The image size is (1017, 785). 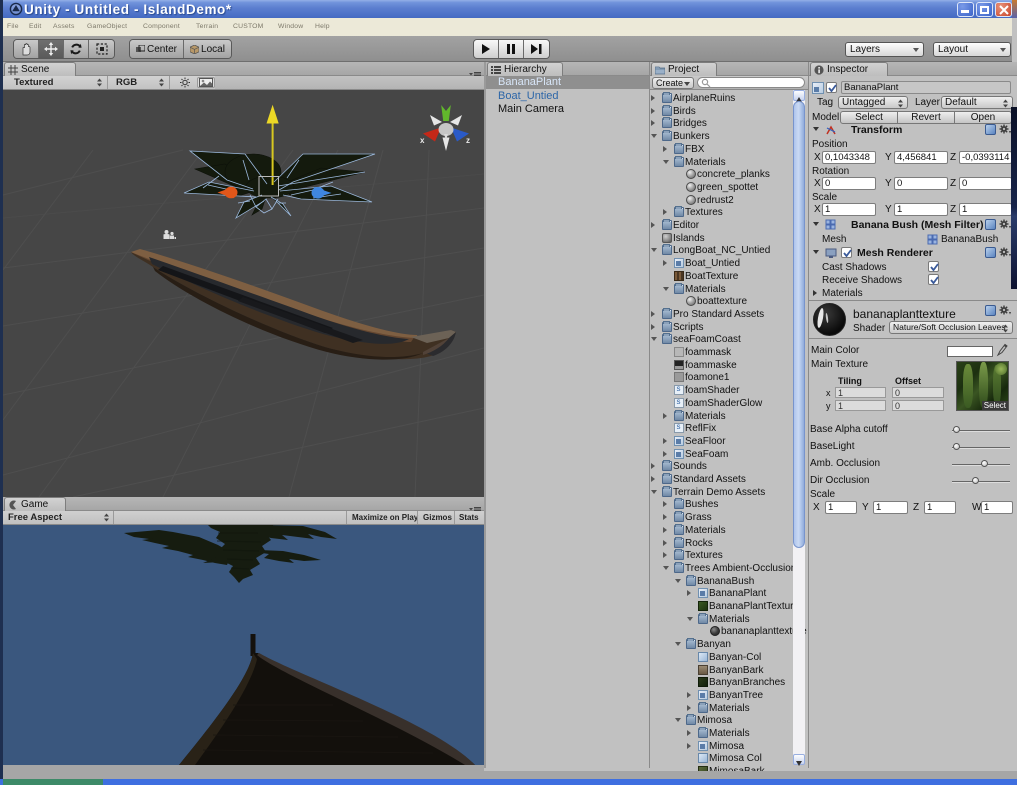 What do you see at coordinates (422, 140) in the screenshot?
I see `svg-text: x` at bounding box center [422, 140].